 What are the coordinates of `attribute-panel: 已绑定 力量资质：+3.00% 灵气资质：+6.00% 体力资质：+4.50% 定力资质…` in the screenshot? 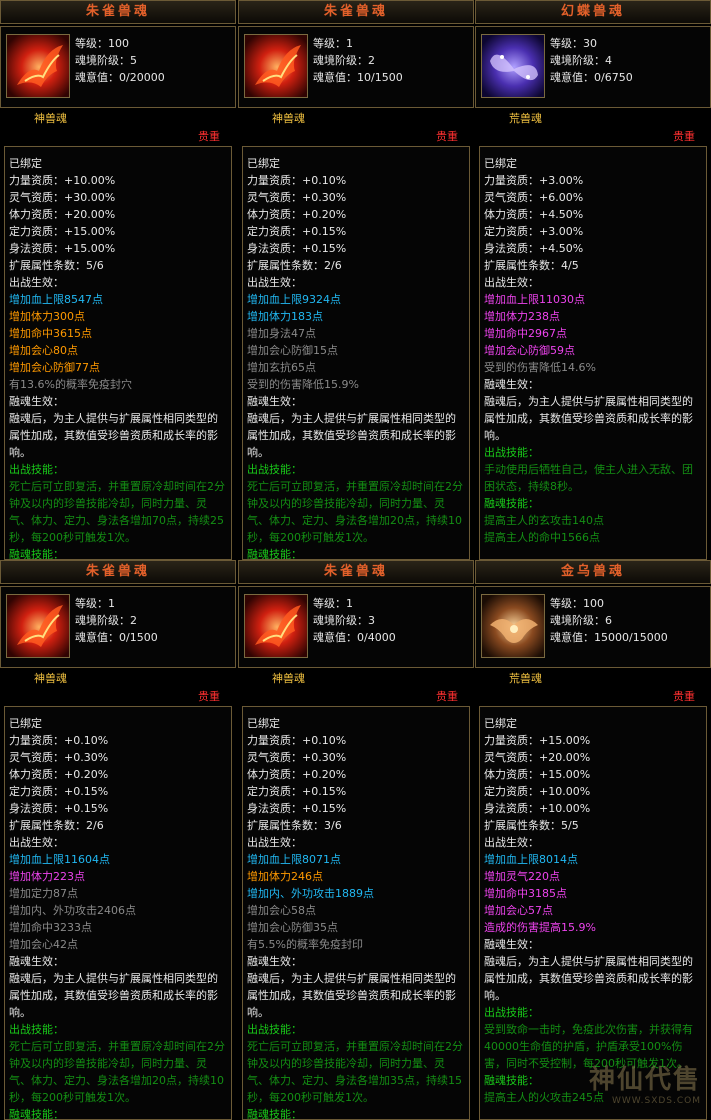 It's located at (593, 353).